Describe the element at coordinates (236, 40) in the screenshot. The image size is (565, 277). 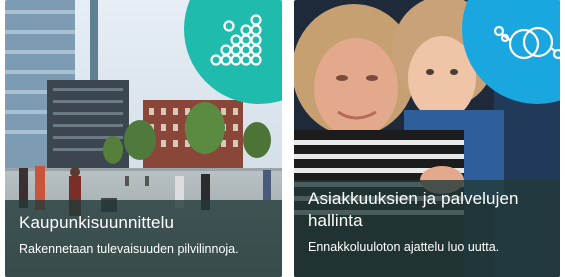
I see `ascending-dots-icon` at that location.